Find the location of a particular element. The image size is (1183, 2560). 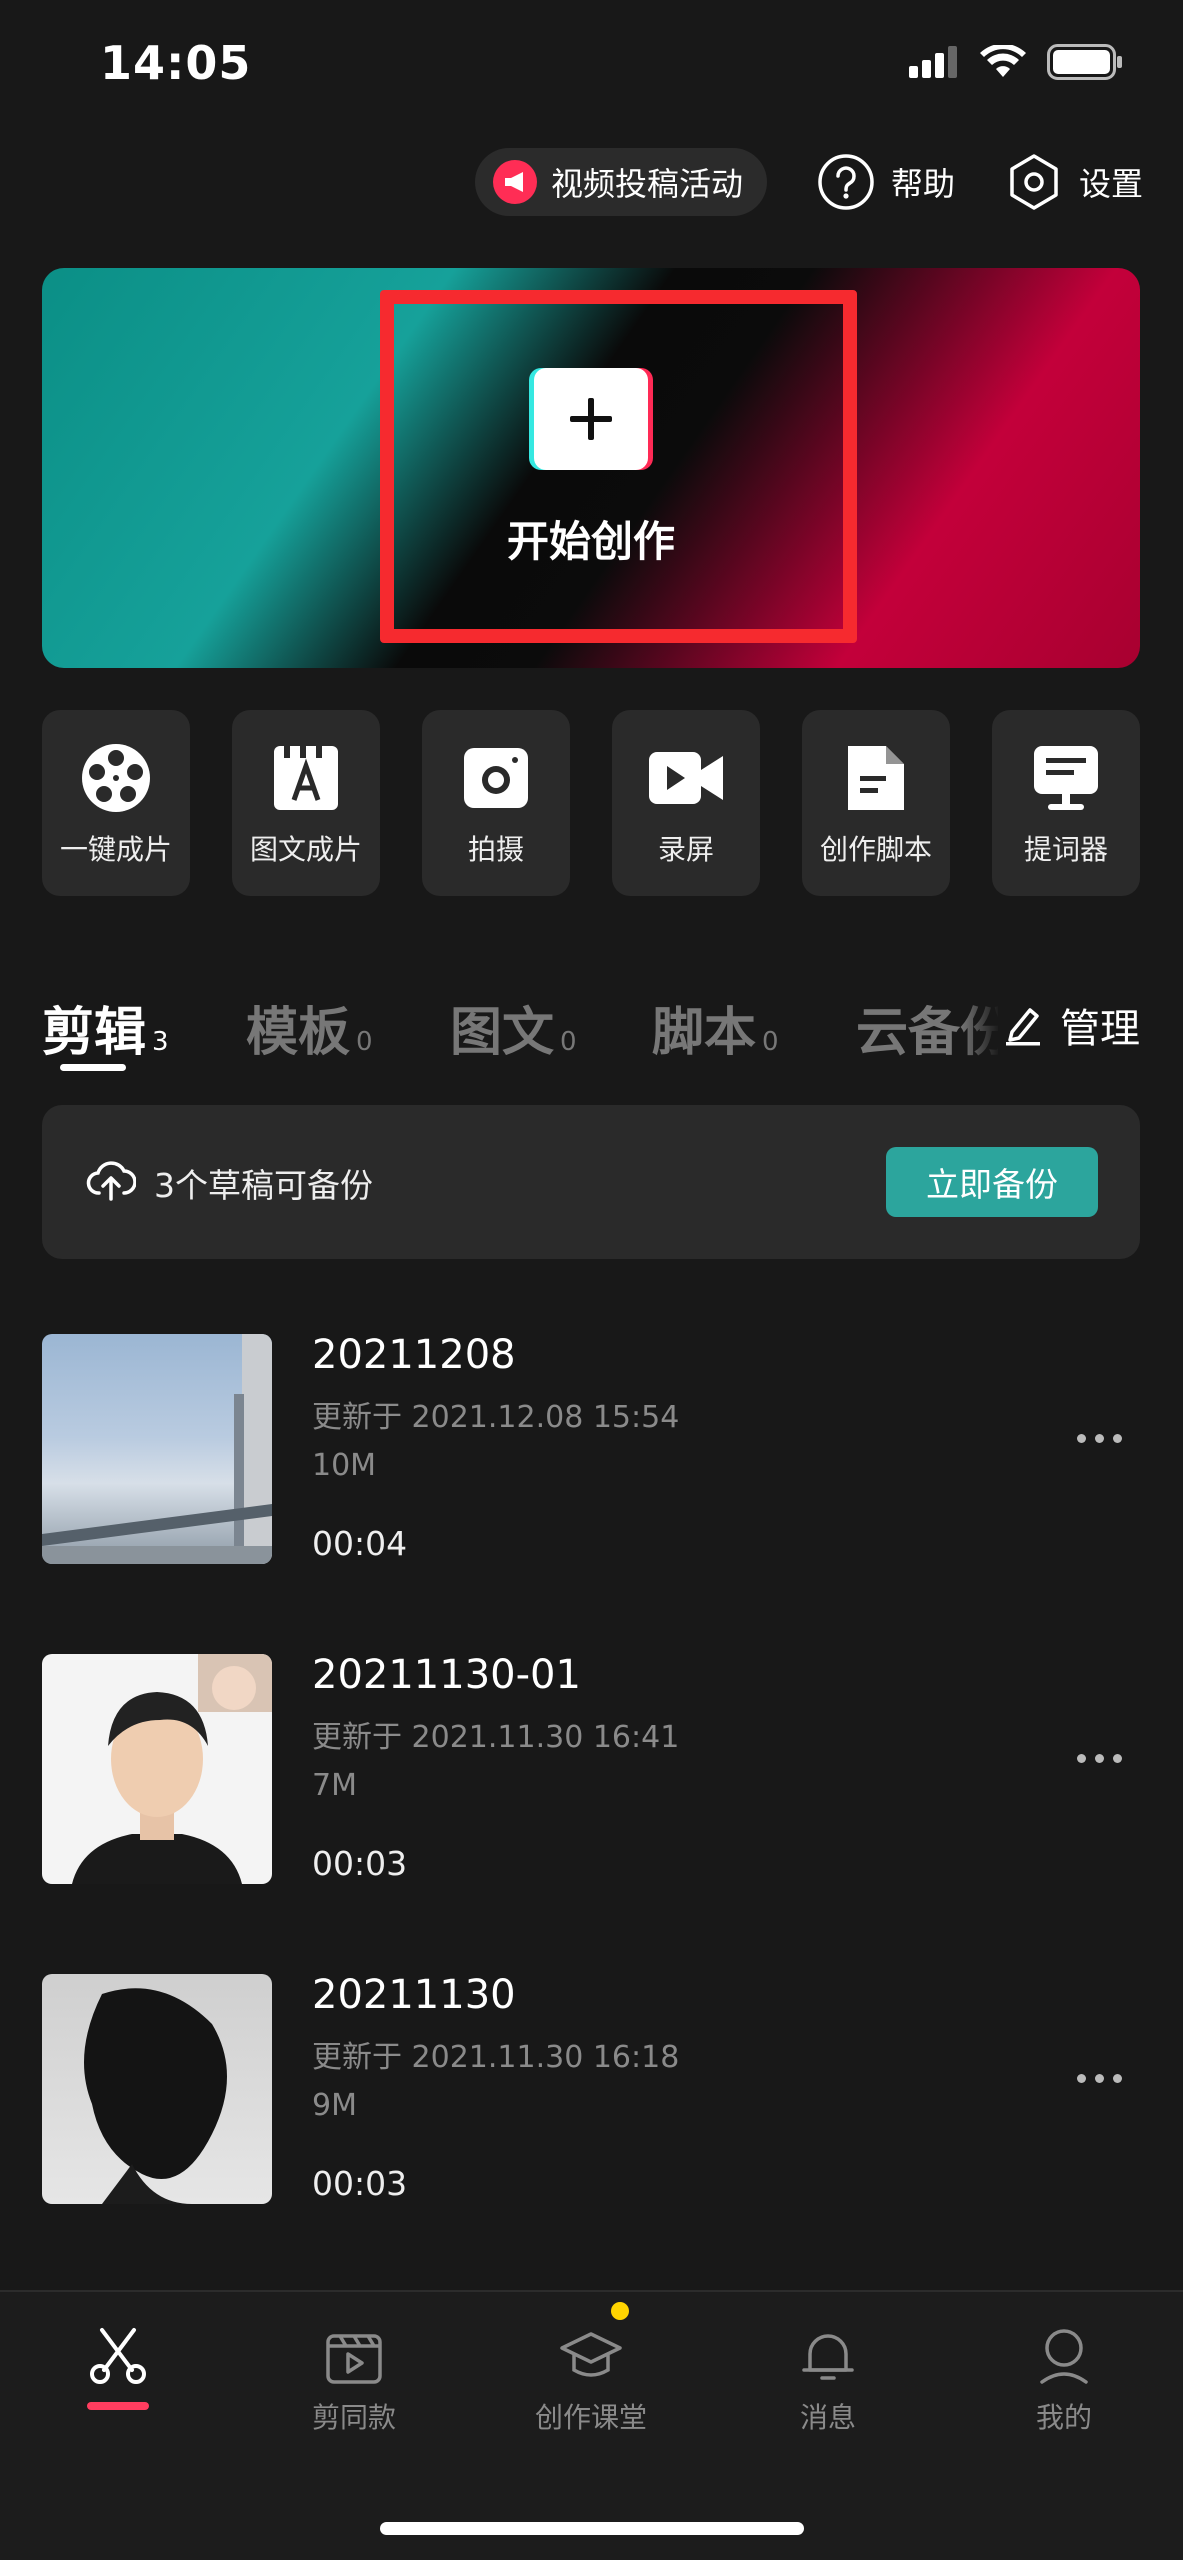

nav-edit is located at coordinates (118, 2368).